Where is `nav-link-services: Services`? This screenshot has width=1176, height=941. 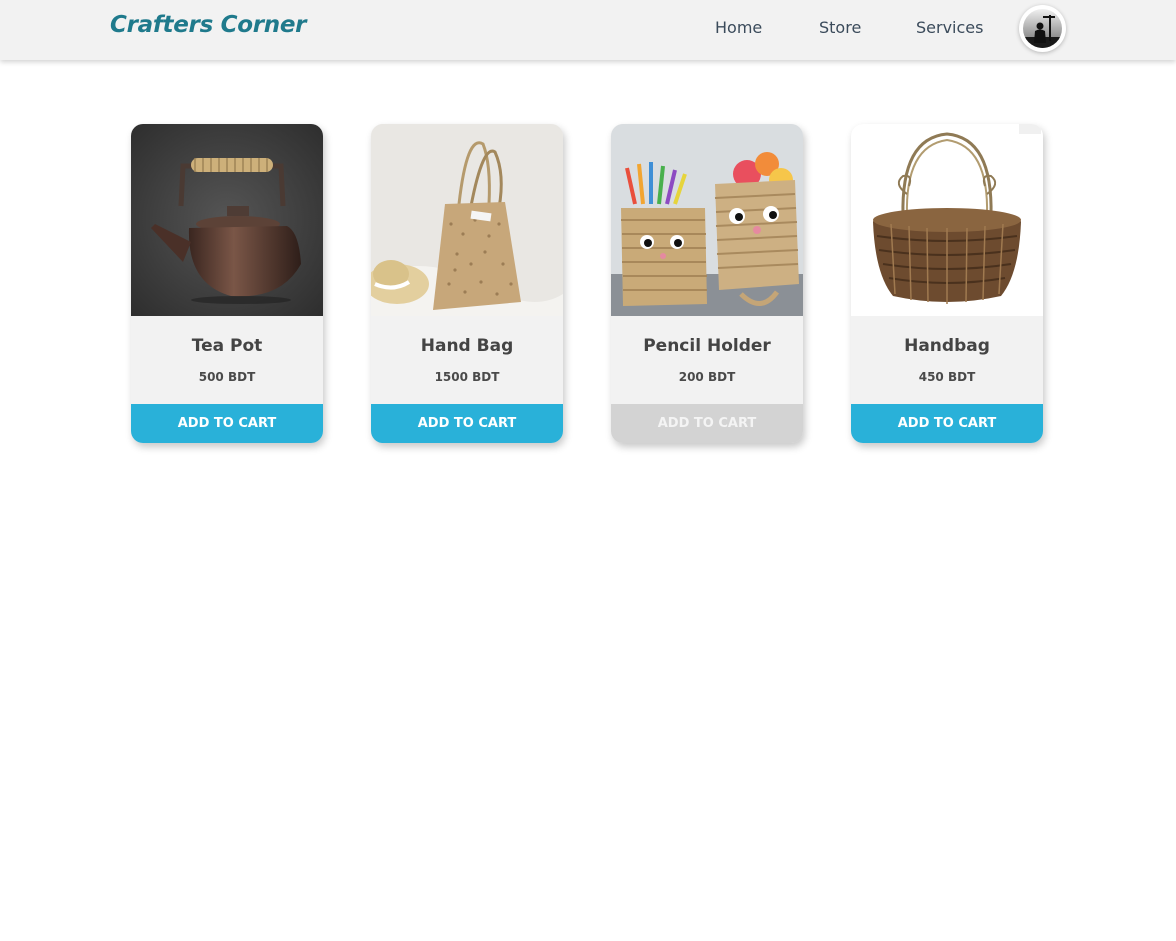
nav-link-services: Services is located at coordinates (949, 27).